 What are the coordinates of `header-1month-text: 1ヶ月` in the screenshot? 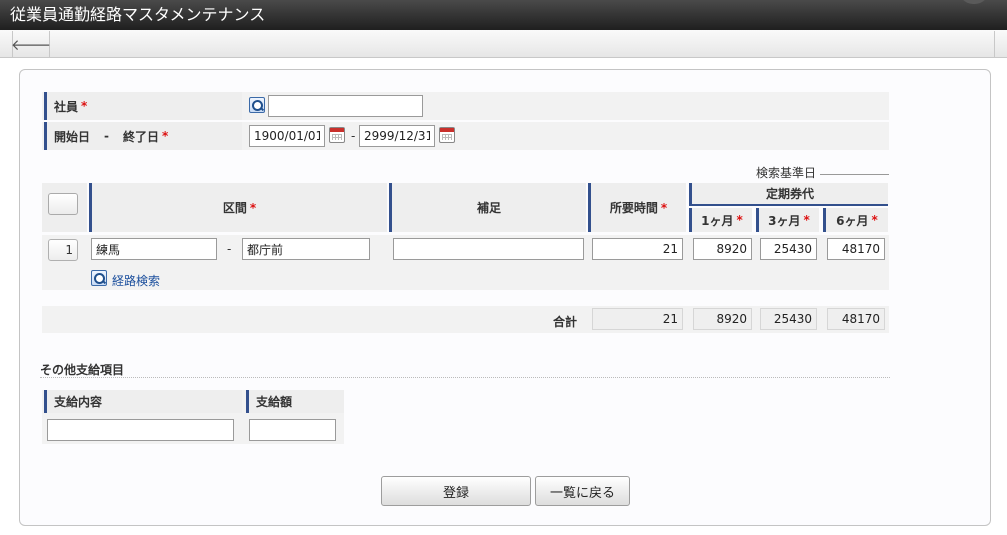 It's located at (717, 220).